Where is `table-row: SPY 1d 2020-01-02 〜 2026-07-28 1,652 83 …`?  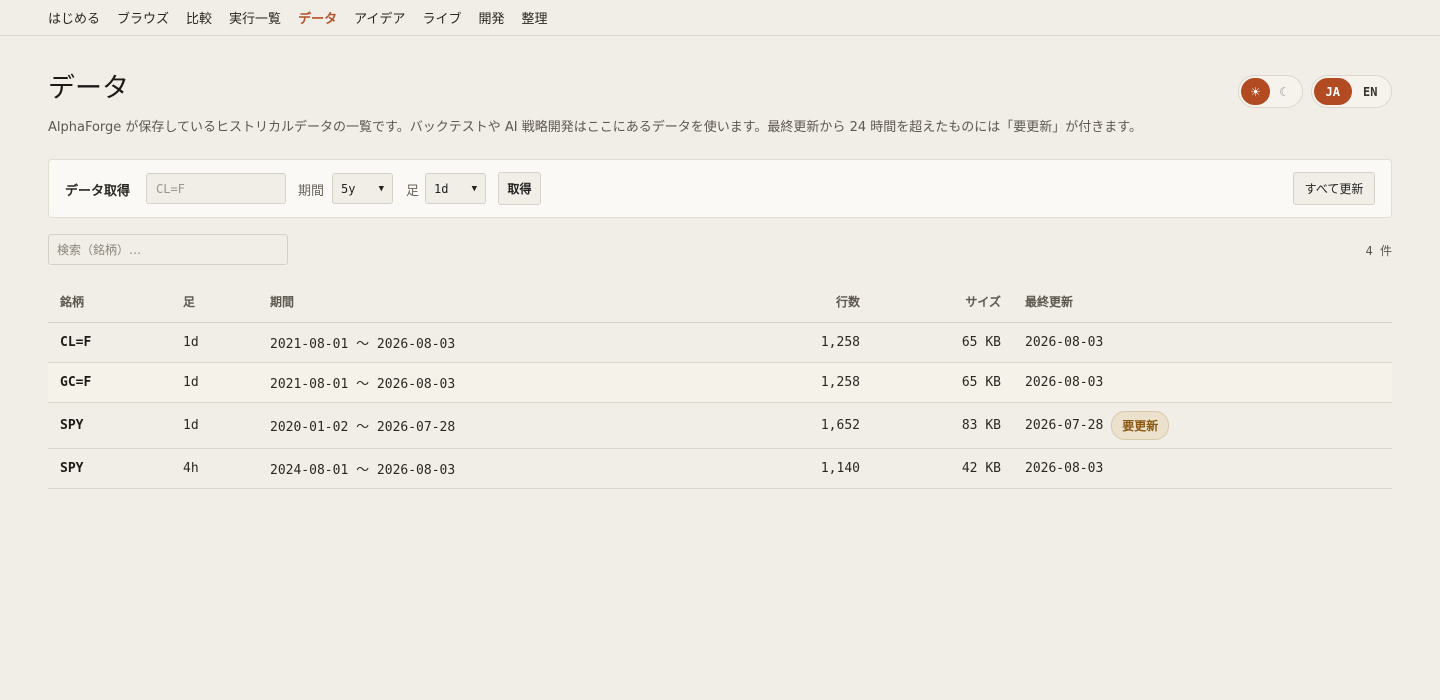 table-row: SPY 1d 2020-01-02 〜 2026-07-28 1,652 83 … is located at coordinates (720, 425).